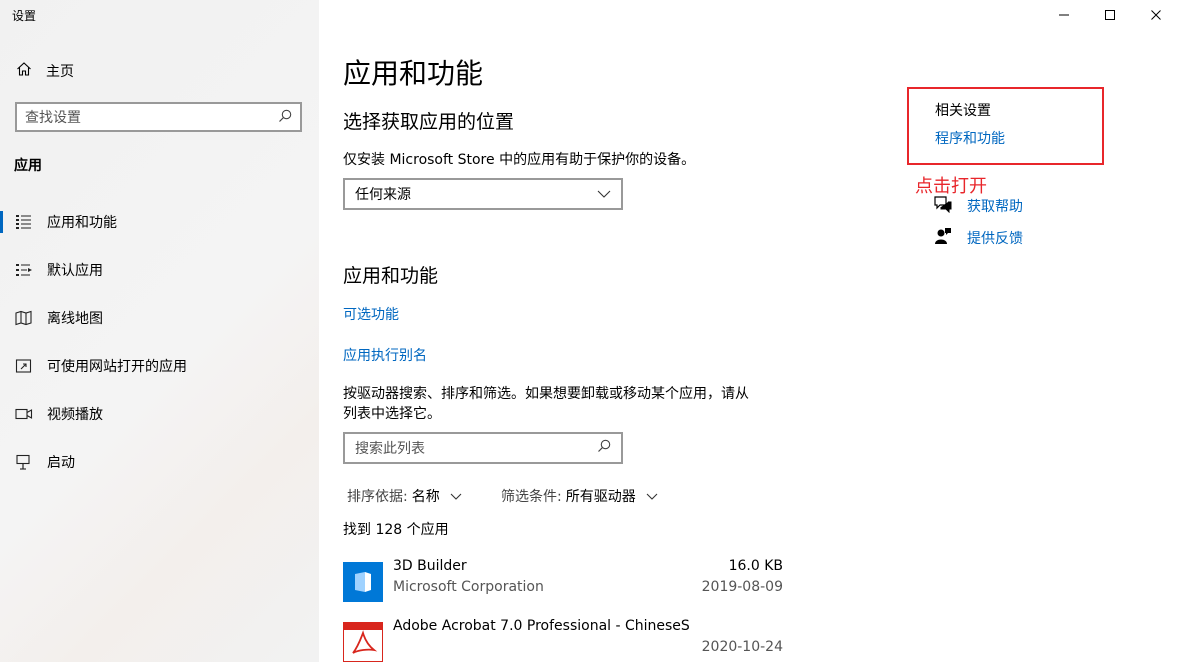 The height and width of the screenshot is (670, 1179). I want to click on sidebar-section-label: 应用, so click(28, 166).